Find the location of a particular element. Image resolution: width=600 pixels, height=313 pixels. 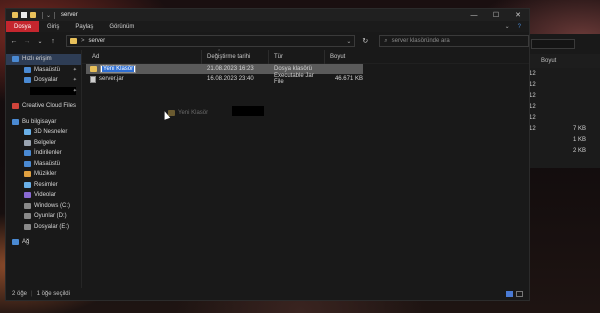

column-date: Değiştirme tarihi is located at coordinates (235, 56).